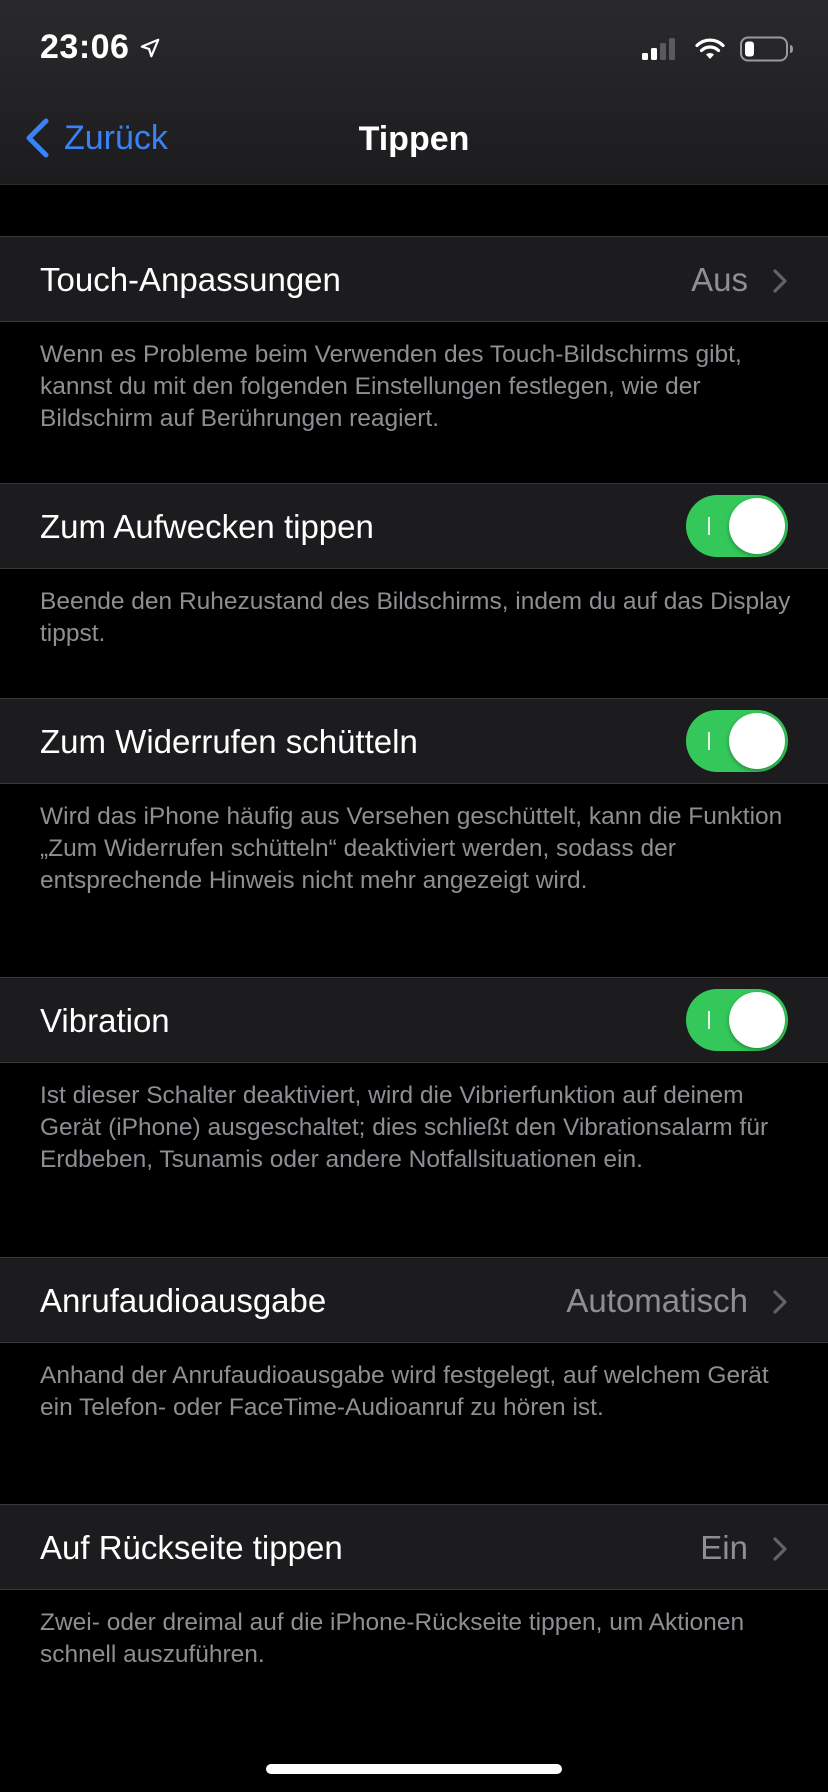  Describe the element at coordinates (658, 49) in the screenshot. I see `cellular-signal-icon` at that location.